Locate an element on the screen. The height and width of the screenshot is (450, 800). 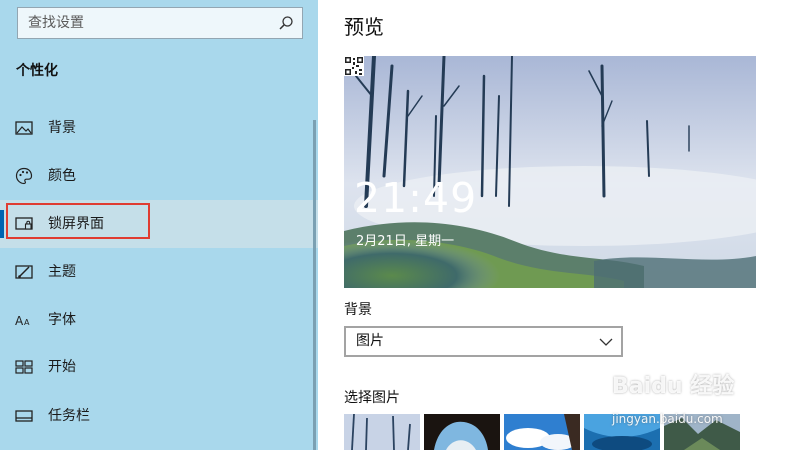
baidu-jingyan-watermark: Baidu 经验 jingyan.baidu.com is located at coordinates (706, 409).